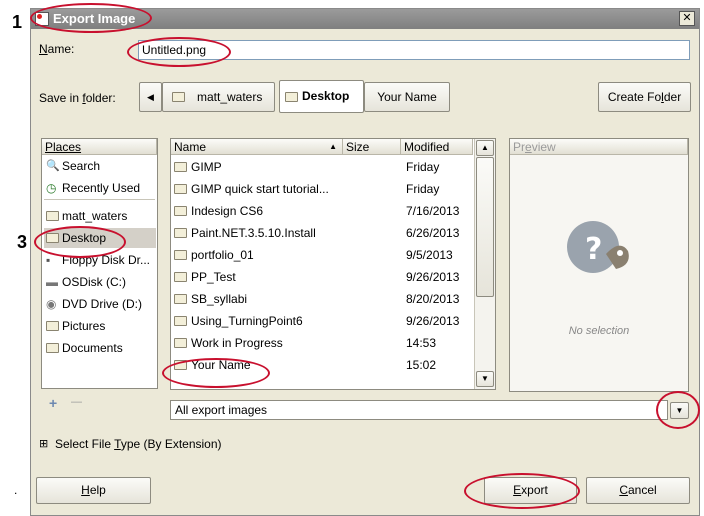 The width and height of the screenshot is (704, 516). What do you see at coordinates (218, 97) in the screenshot?
I see `breadcrumb-matt-waters: matt_waters` at bounding box center [218, 97].